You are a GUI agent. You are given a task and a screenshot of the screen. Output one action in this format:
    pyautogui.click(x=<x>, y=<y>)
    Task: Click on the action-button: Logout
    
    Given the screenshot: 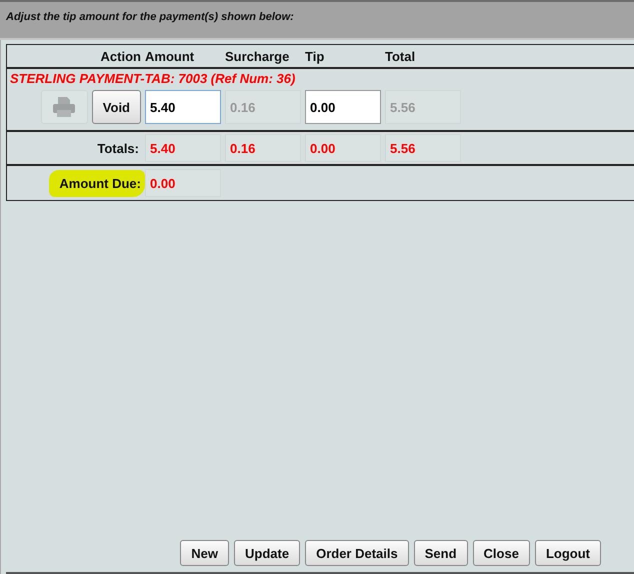 What is the action you would take?
    pyautogui.click(x=567, y=553)
    